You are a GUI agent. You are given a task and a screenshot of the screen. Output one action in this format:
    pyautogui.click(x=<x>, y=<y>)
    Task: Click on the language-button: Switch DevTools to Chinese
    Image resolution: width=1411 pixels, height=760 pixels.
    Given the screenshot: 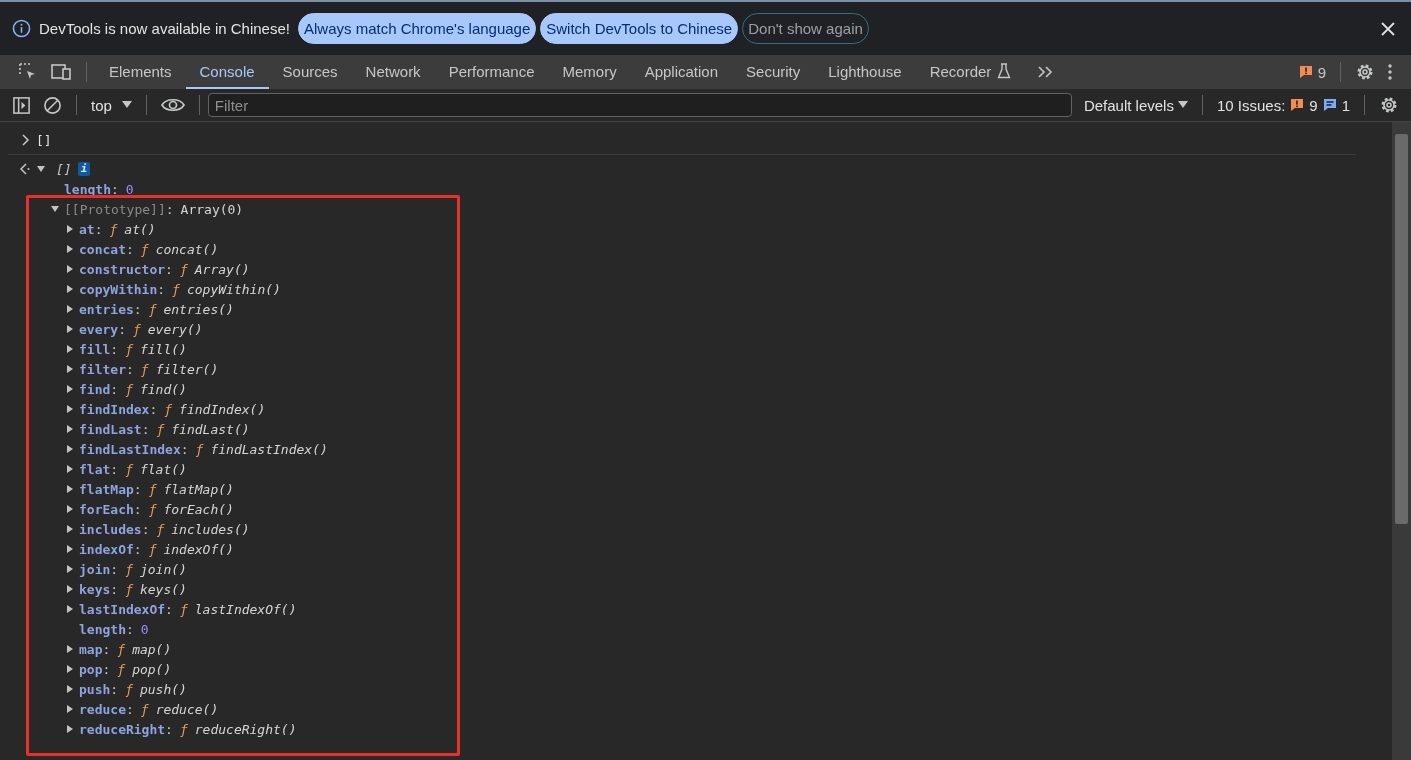 What is the action you would take?
    pyautogui.click(x=639, y=28)
    